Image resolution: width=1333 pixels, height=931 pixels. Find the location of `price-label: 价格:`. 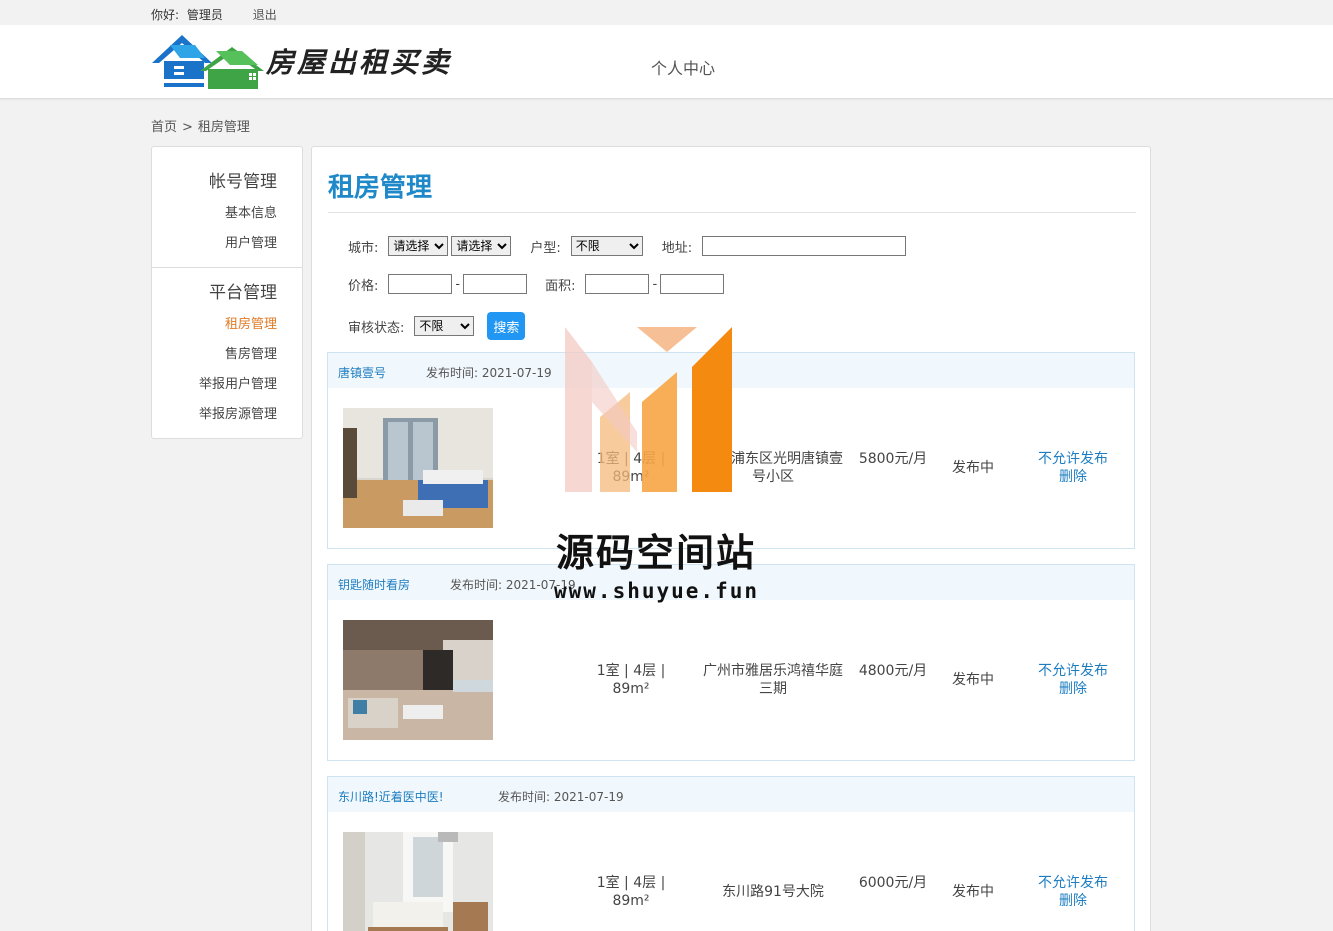

price-label: 价格: is located at coordinates (363, 286).